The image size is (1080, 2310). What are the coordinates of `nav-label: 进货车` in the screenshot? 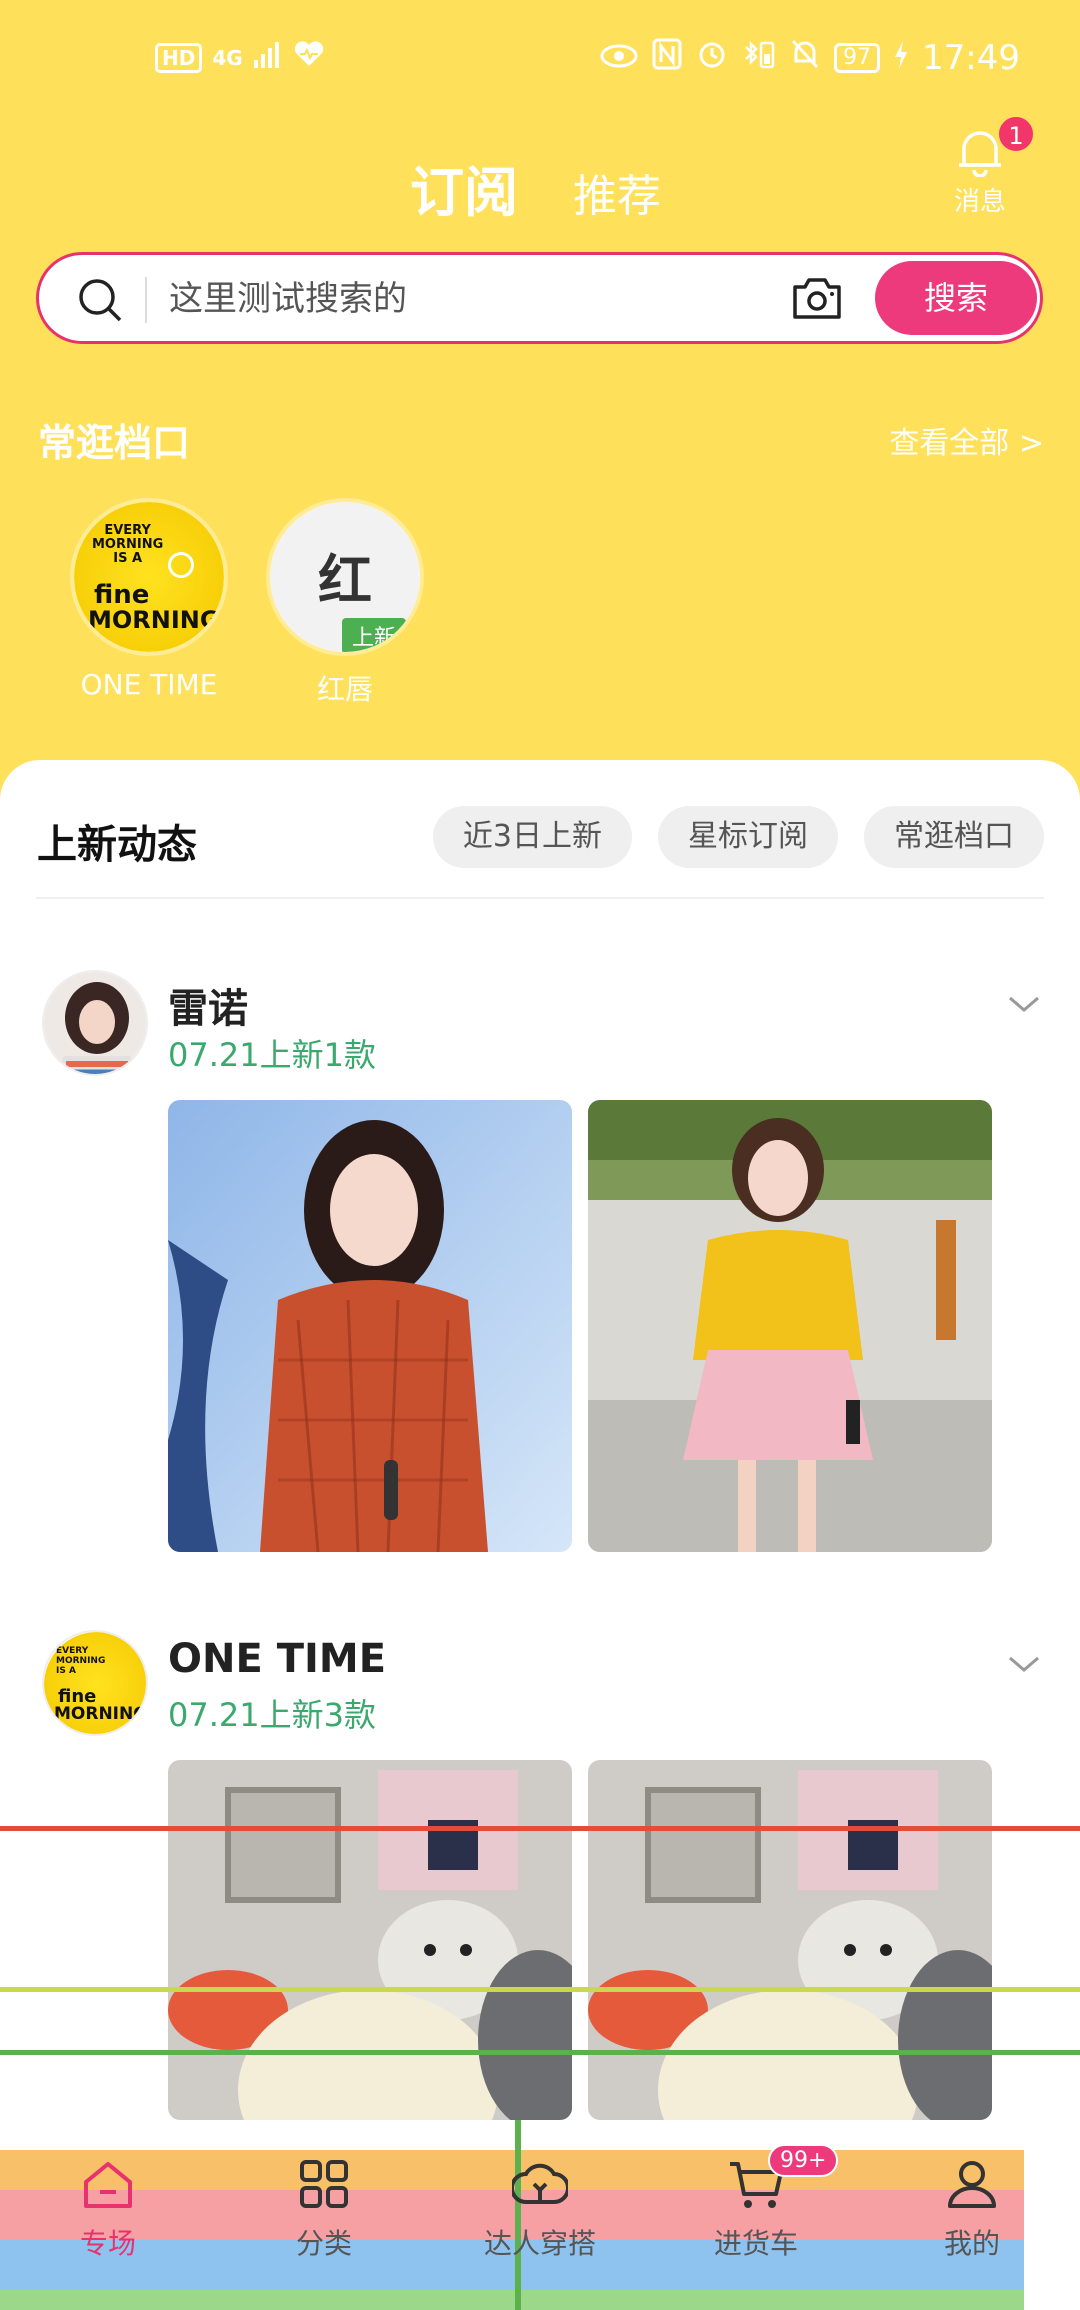 It's located at (755, 2243).